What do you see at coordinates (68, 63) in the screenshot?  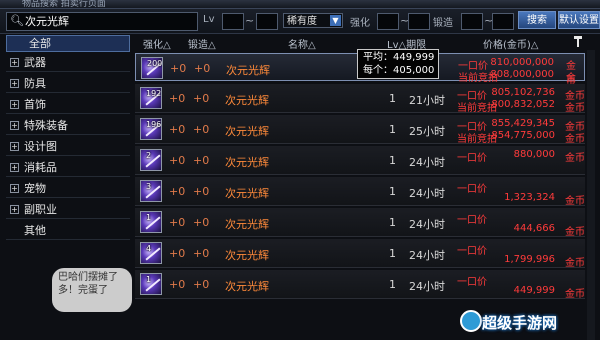 I see `category-weapon: + 武器` at bounding box center [68, 63].